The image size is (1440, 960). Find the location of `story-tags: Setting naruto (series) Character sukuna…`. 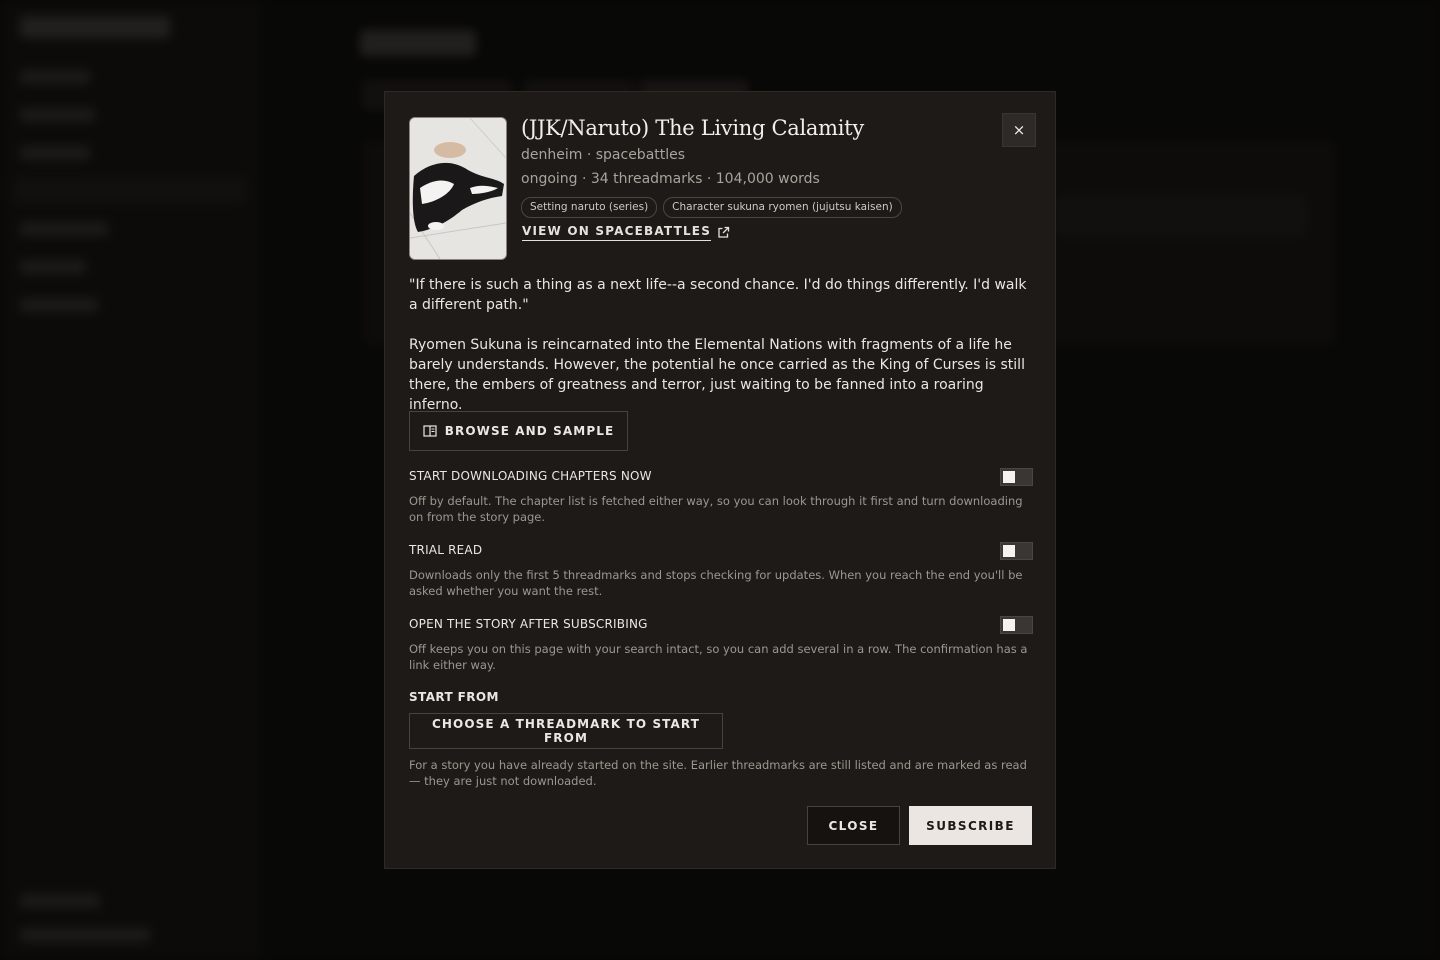

story-tags: Setting naruto (series) Character sukuna… is located at coordinates (711, 207).